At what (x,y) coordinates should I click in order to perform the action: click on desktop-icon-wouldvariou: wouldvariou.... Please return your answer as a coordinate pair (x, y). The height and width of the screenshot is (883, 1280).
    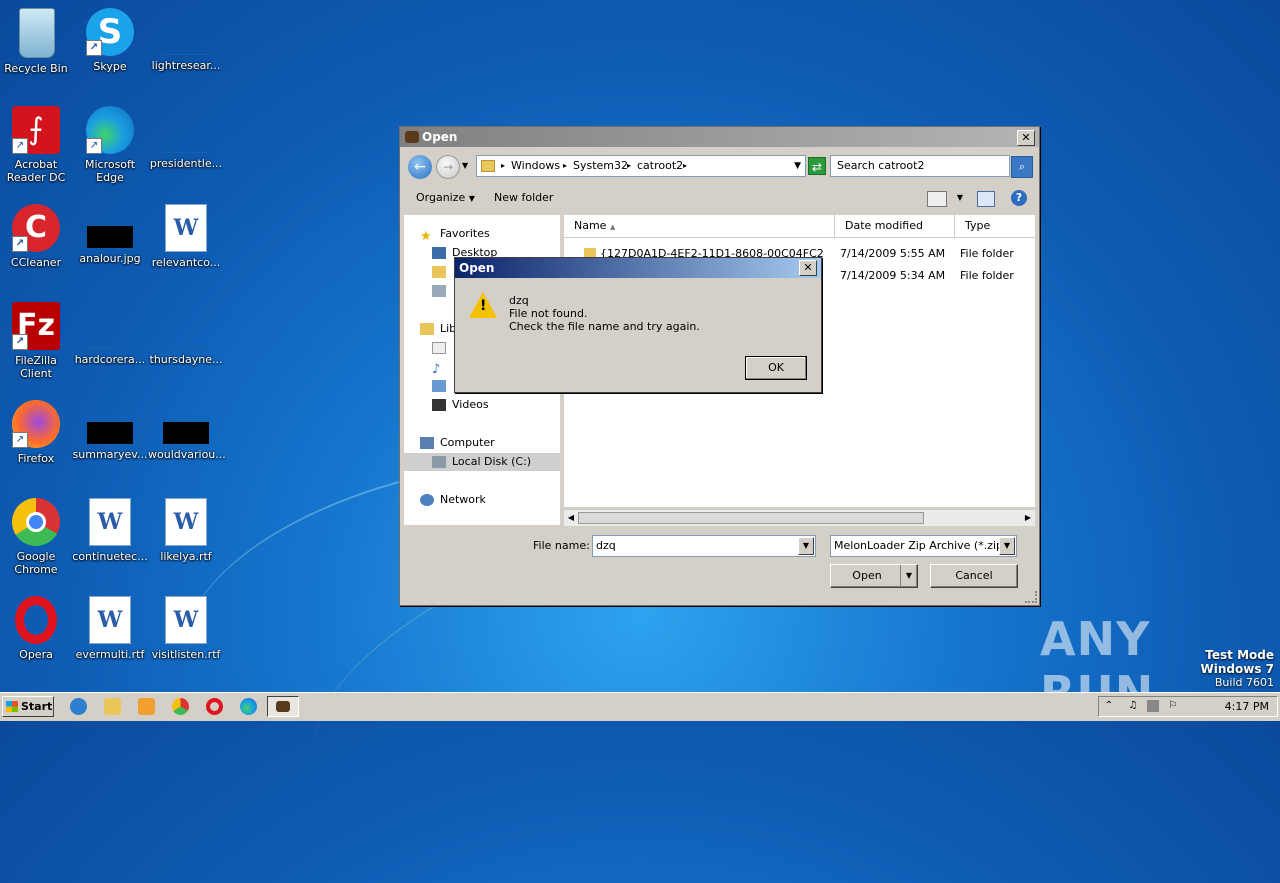
    Looking at the image, I should click on (187, 430).